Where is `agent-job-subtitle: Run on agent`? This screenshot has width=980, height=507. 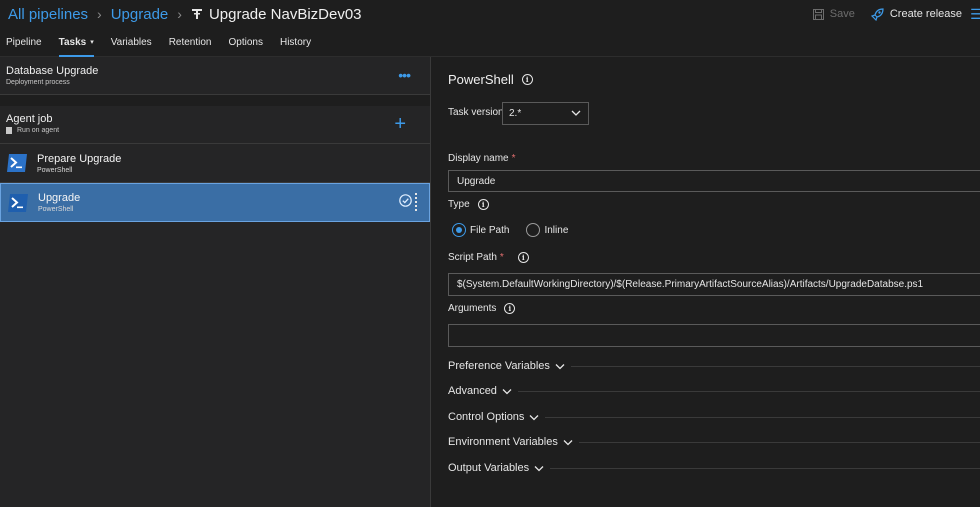 agent-job-subtitle: Run on agent is located at coordinates (215, 130).